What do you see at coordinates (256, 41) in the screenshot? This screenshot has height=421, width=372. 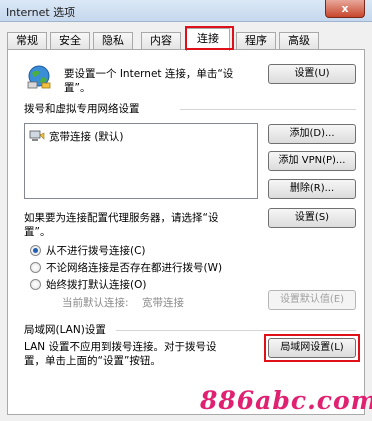 I see `tab-programs: 程序` at bounding box center [256, 41].